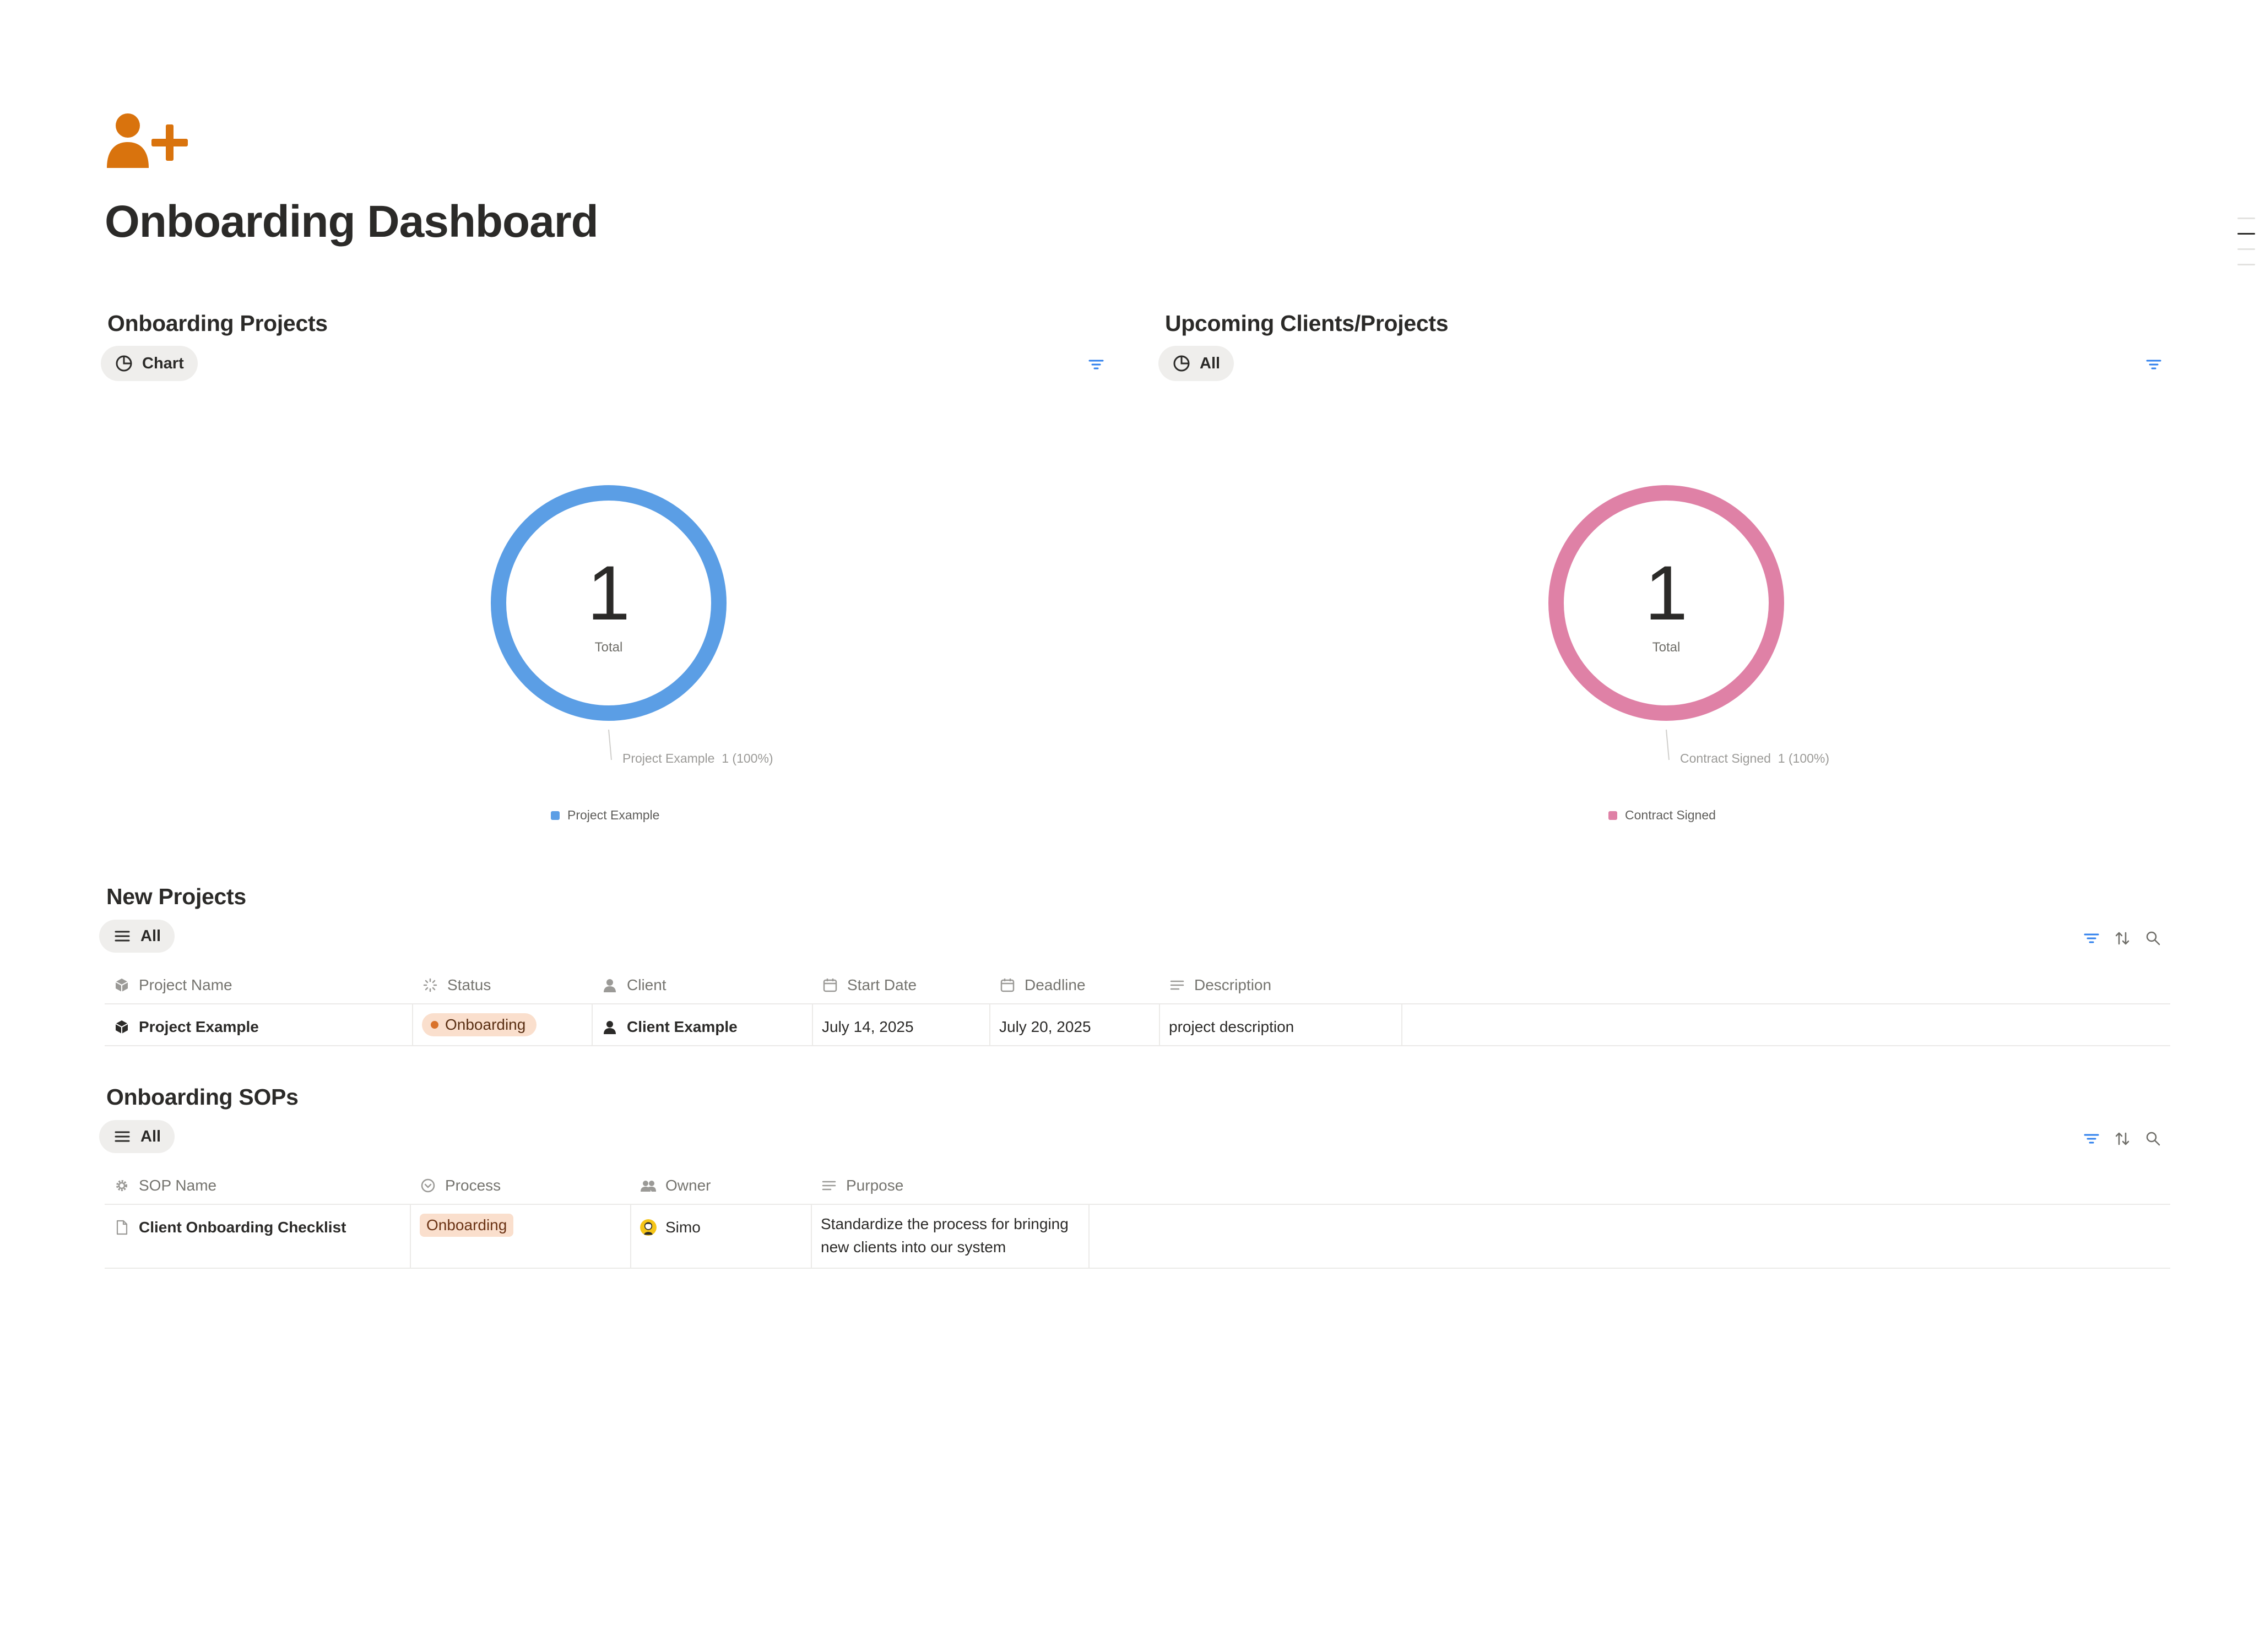  What do you see at coordinates (259, 985) in the screenshot?
I see `column-header-project-name: Project Name` at bounding box center [259, 985].